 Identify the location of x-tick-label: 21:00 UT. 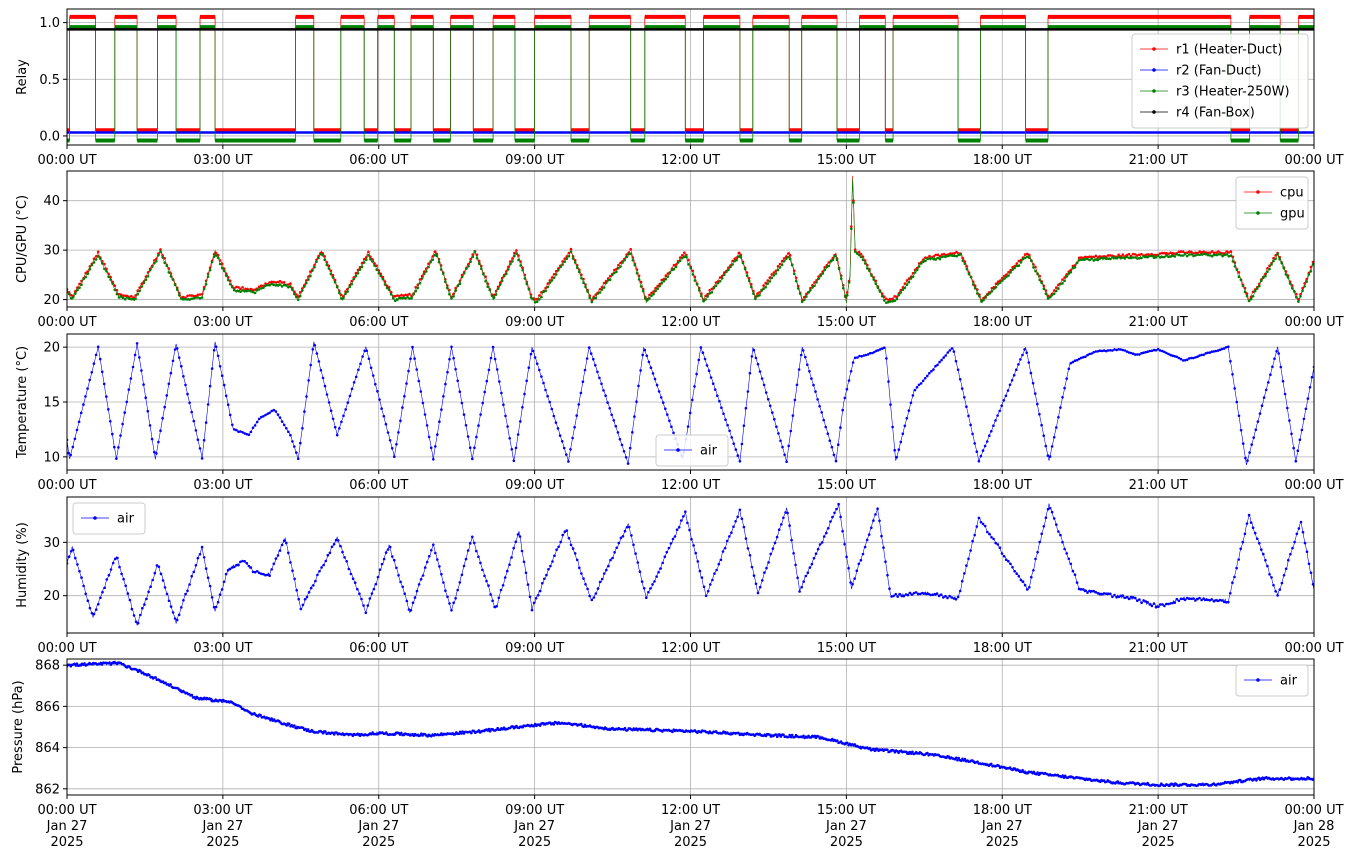
(1158, 322).